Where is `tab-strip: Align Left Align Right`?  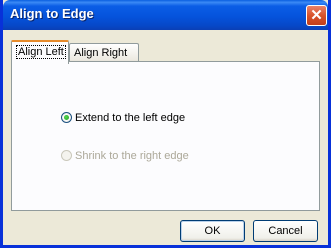 tab-strip: Align Left Align Right is located at coordinates (166, 52).